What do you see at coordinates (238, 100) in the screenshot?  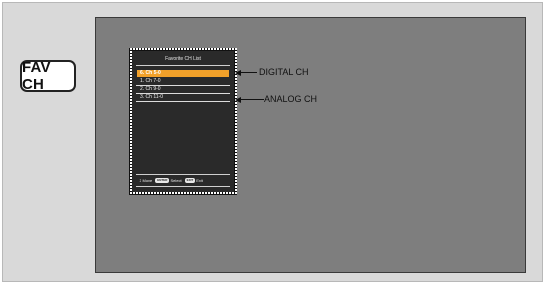 I see `analog-arrow-icon` at bounding box center [238, 100].